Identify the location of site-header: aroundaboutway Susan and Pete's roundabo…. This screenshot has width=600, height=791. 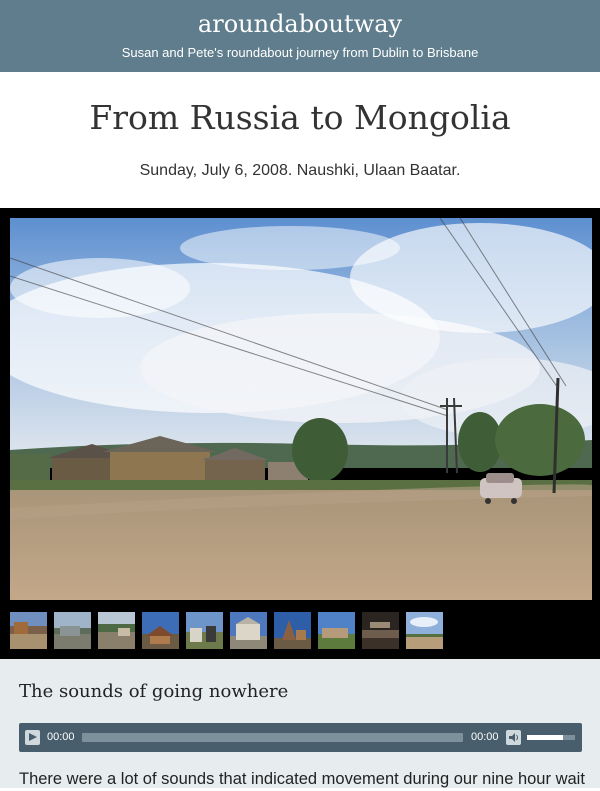
(300, 36).